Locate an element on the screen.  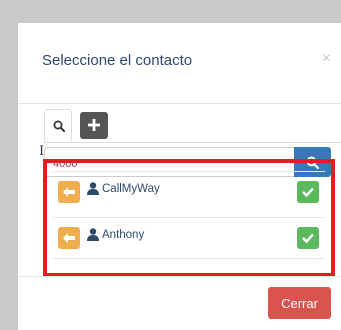
close-button: Cerrar is located at coordinates (299, 303).